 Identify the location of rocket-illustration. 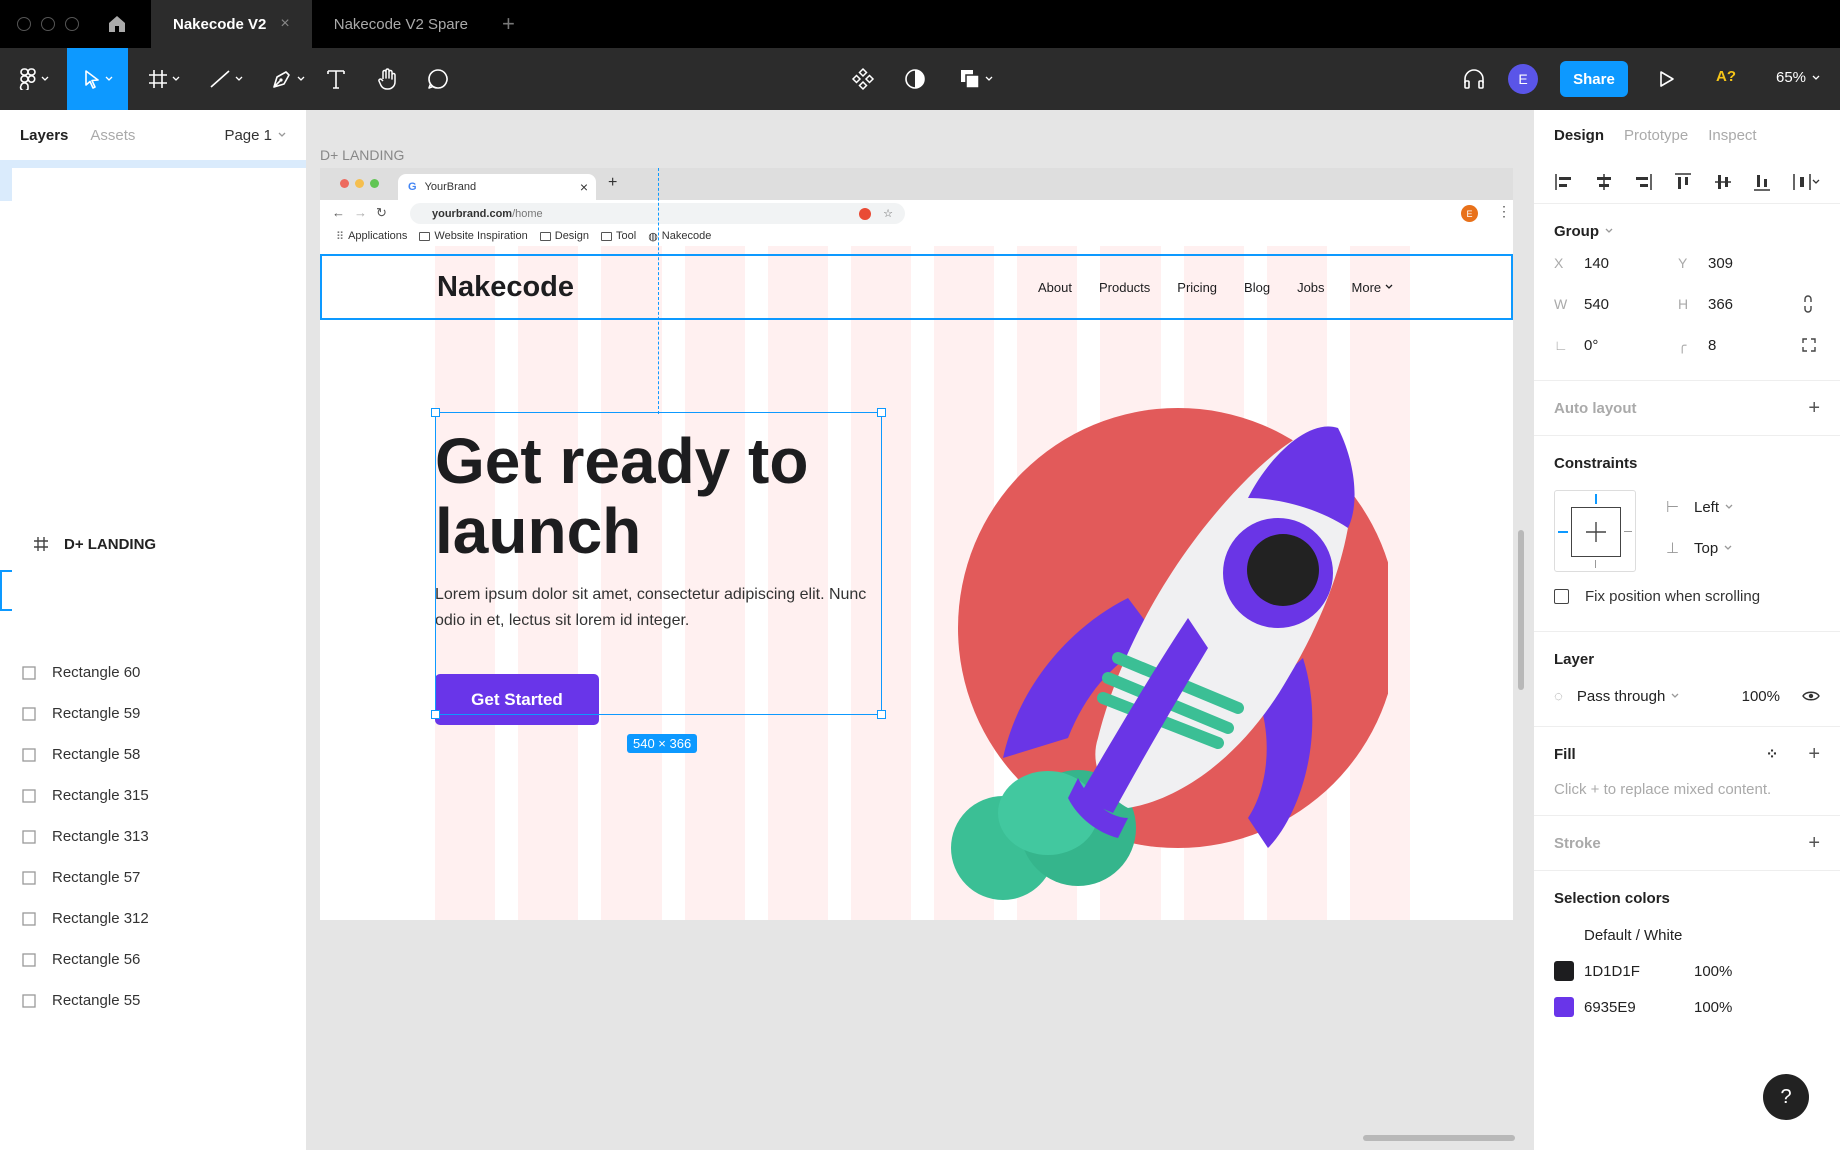
(1158, 638).